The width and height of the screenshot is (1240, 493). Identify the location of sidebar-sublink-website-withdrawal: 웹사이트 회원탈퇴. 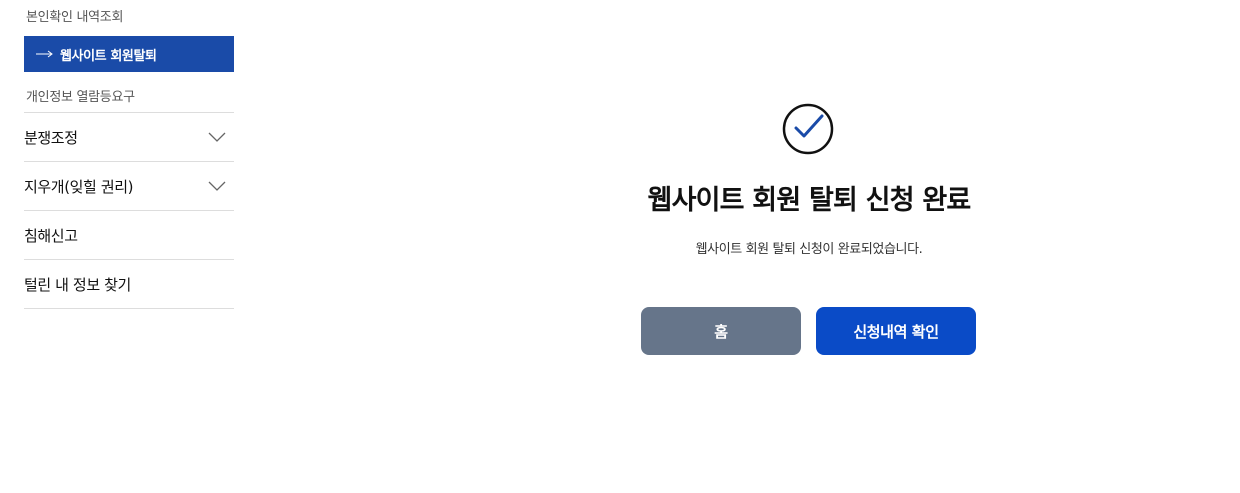
(129, 54).